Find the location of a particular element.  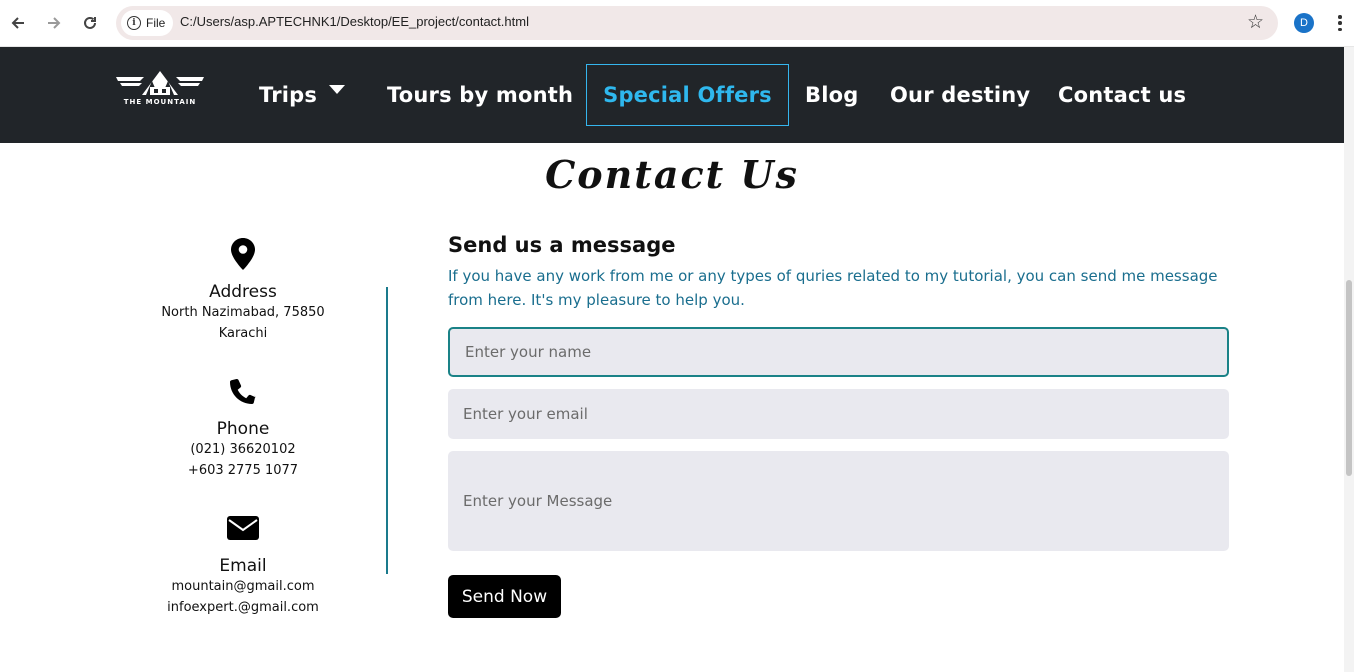

email-heading: Email is located at coordinates (243, 566).